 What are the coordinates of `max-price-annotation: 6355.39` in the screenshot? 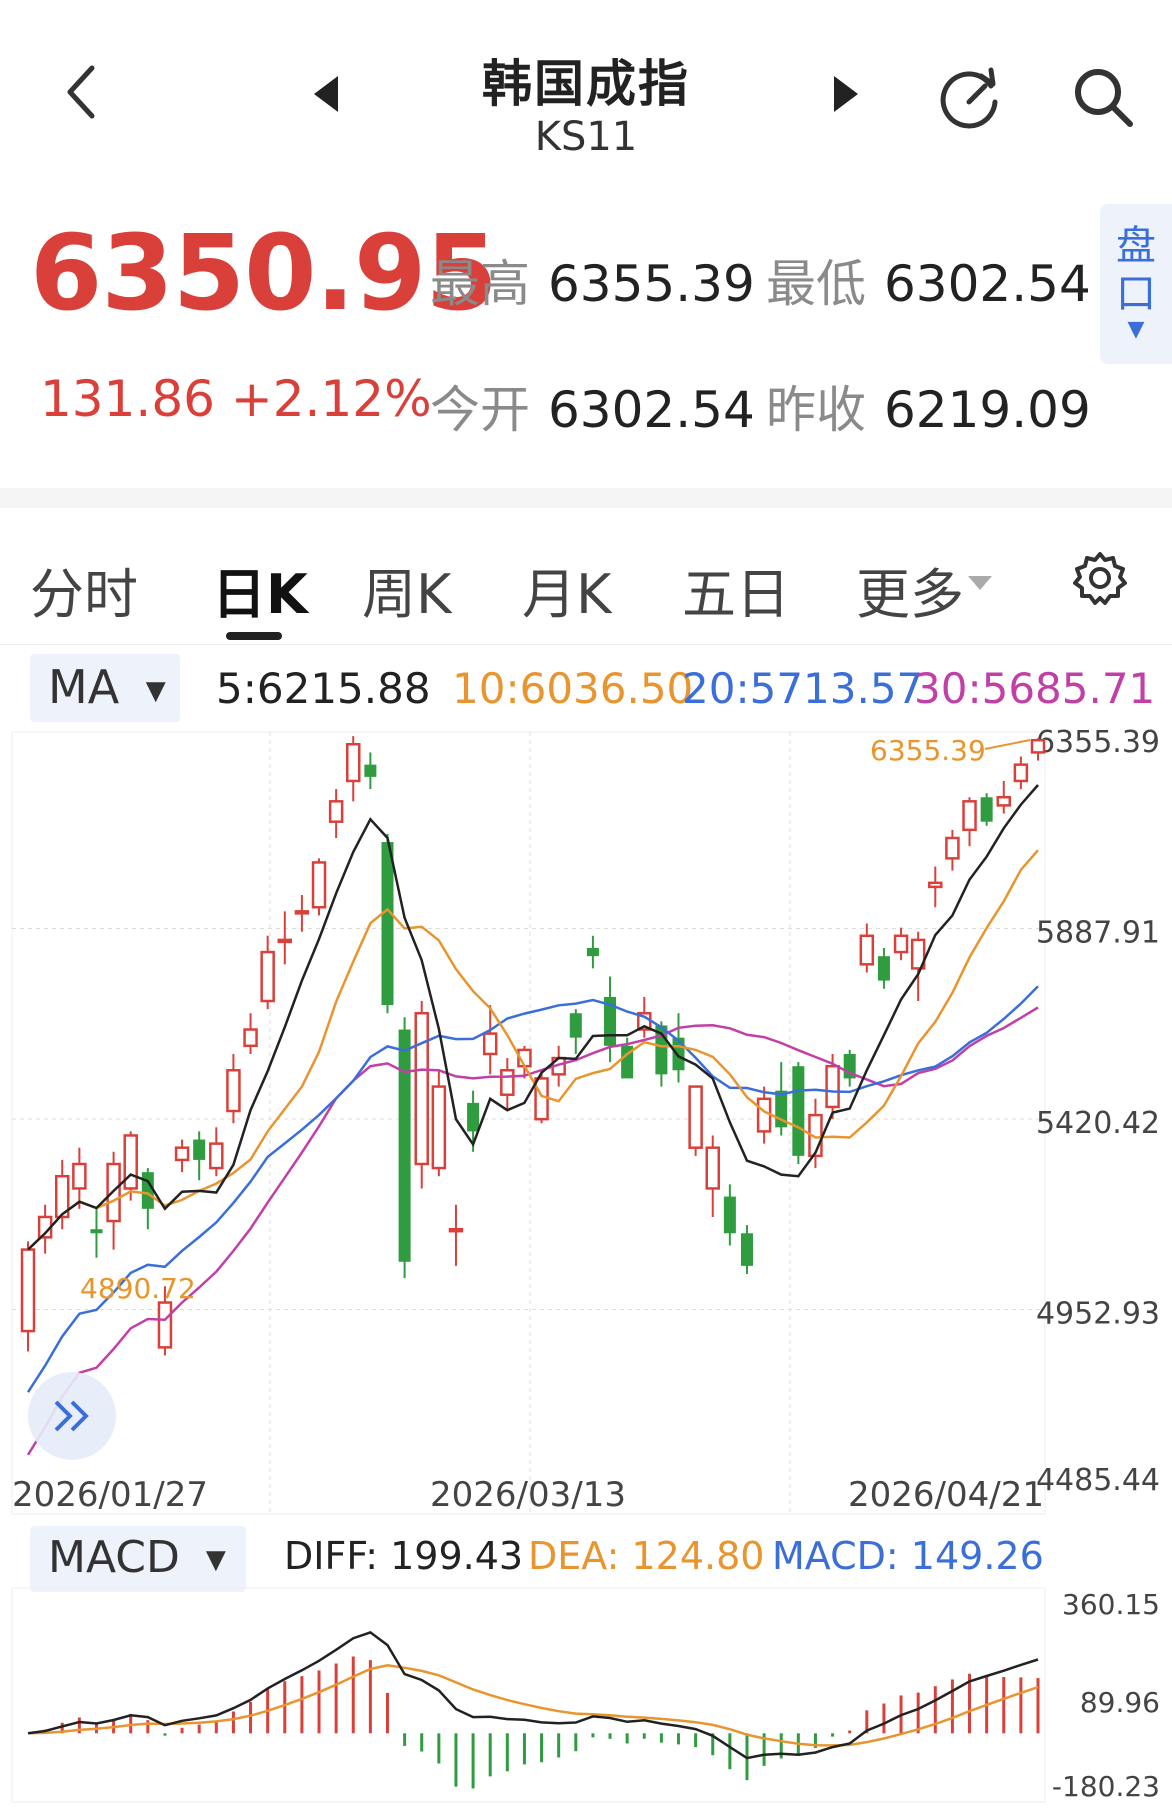 It's located at (928, 750).